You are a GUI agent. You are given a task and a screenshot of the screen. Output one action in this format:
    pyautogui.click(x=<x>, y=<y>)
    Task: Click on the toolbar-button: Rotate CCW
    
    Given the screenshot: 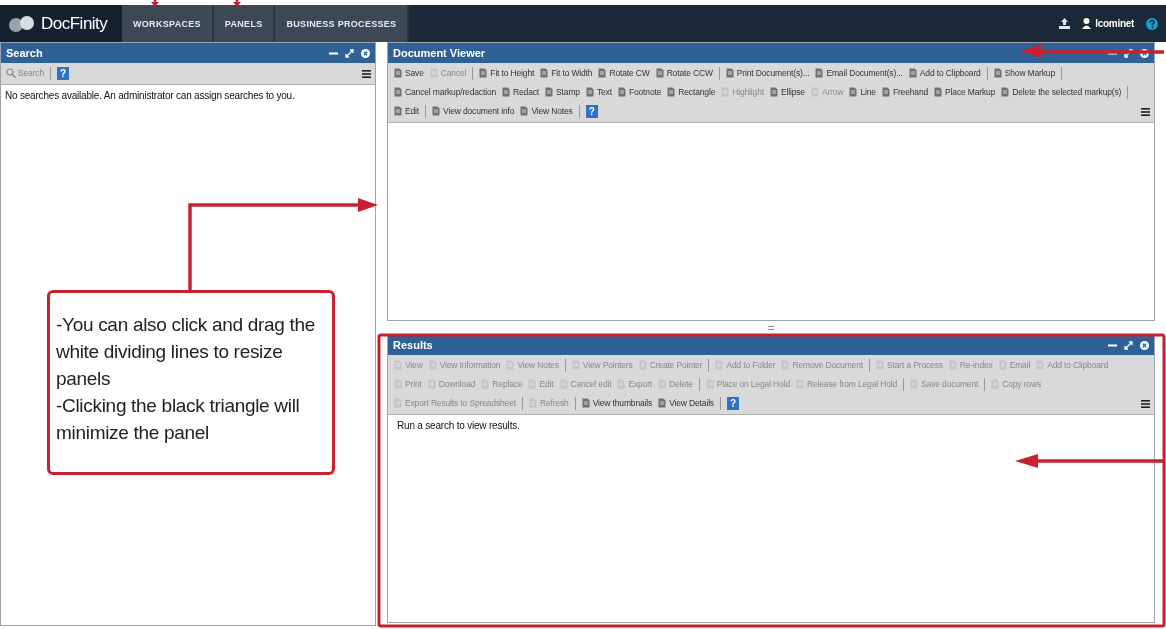 What is the action you would take?
    pyautogui.click(x=684, y=73)
    